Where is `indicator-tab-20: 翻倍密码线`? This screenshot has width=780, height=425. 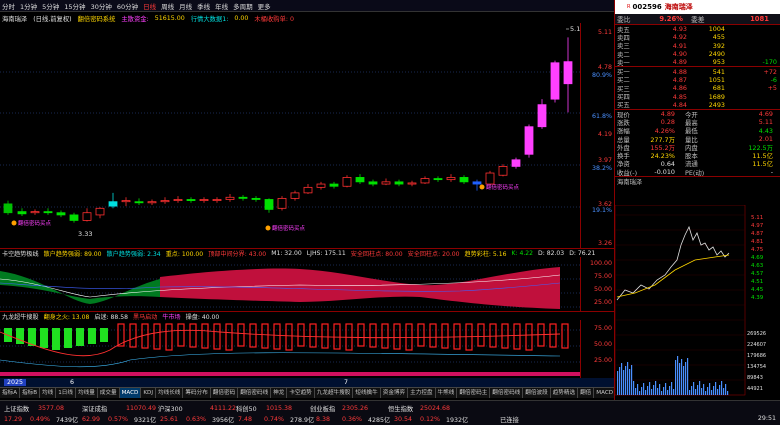 indicator-tab-20: 翻倍密码线 is located at coordinates (507, 393).